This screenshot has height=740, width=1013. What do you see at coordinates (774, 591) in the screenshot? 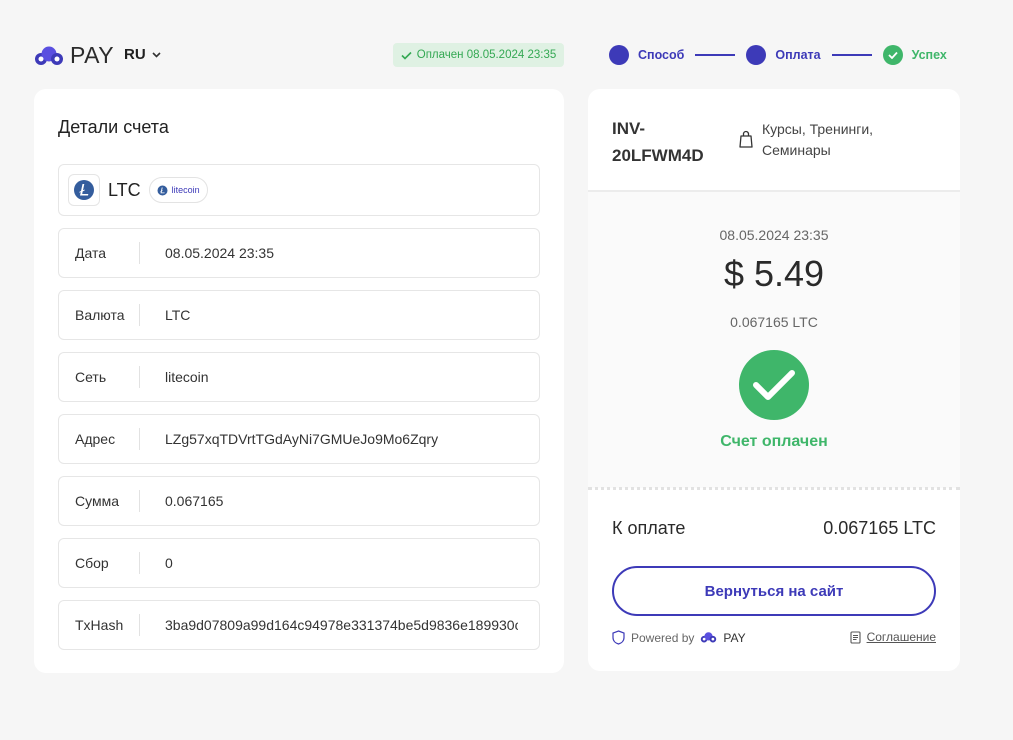
I see `back-to-site-button: Вернуться на сайт` at bounding box center [774, 591].